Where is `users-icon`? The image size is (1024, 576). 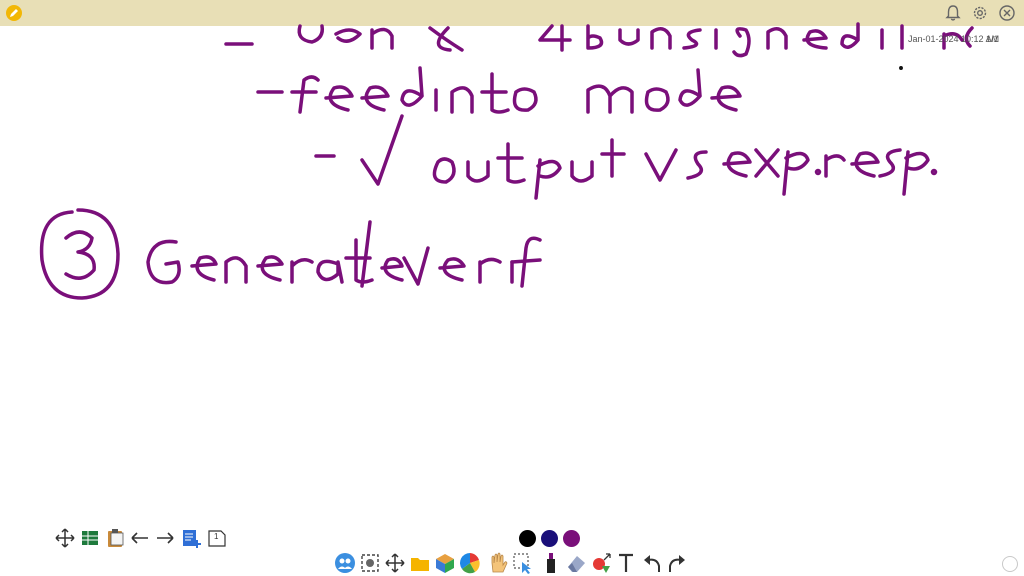 users-icon is located at coordinates (345, 563).